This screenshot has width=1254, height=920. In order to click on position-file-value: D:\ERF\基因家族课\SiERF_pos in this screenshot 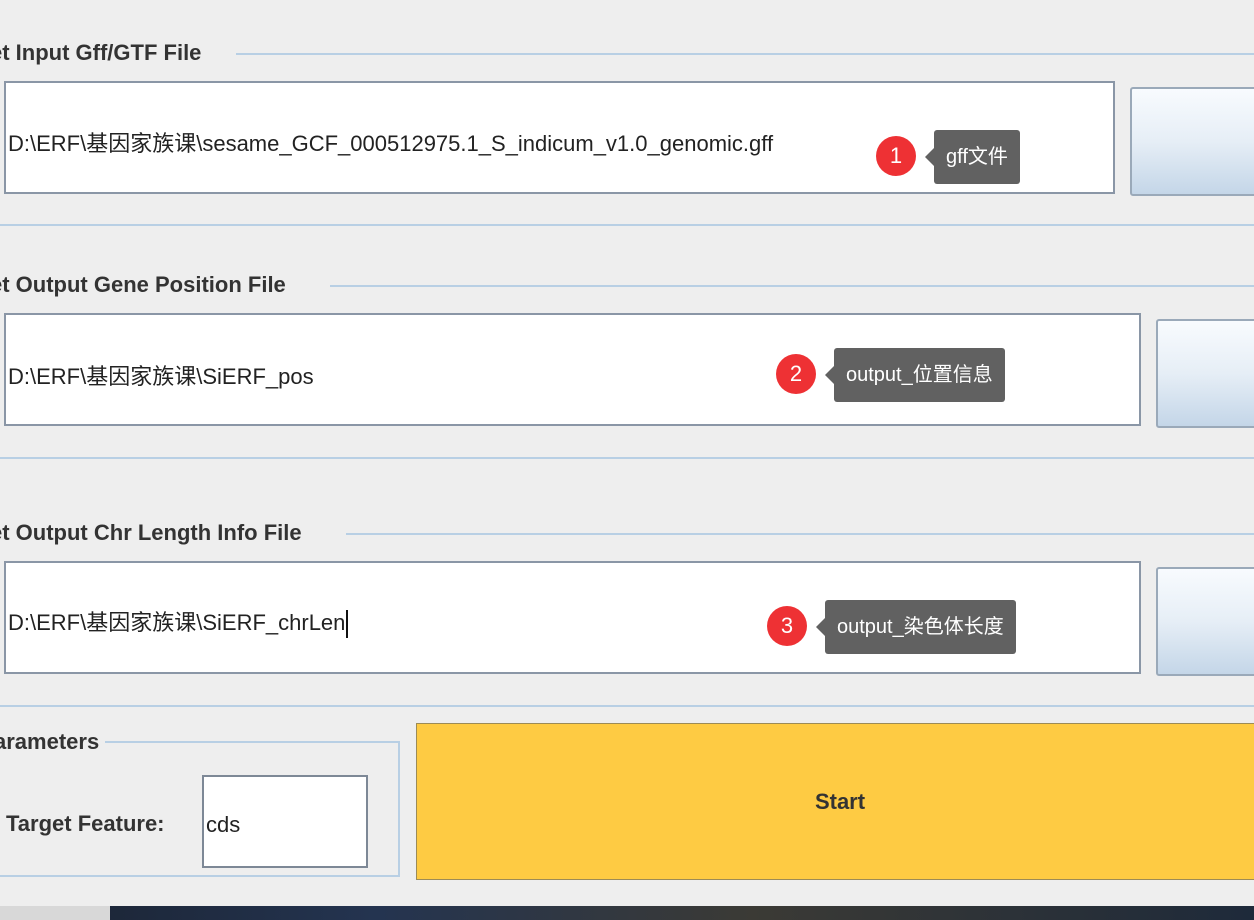, I will do `click(161, 376)`.